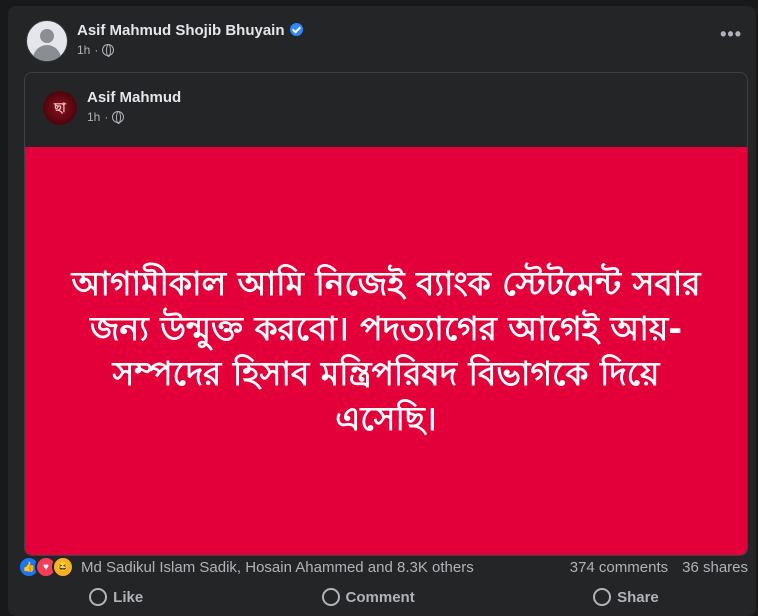 The image size is (758, 616). What do you see at coordinates (60, 108) in the screenshot?
I see `shared-author-avatar: ছা` at bounding box center [60, 108].